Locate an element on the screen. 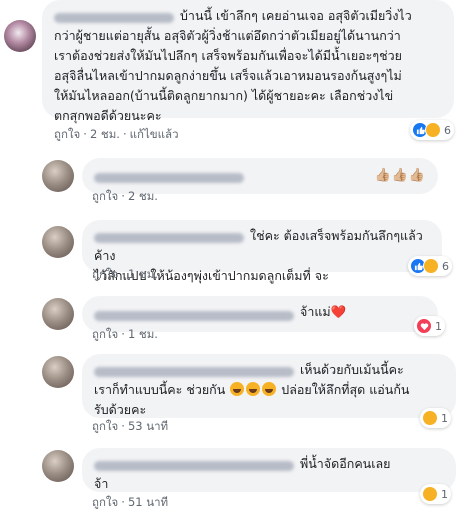 This screenshot has width=469, height=511. edited-label: แก้ไขแล้ว is located at coordinates (154, 134).